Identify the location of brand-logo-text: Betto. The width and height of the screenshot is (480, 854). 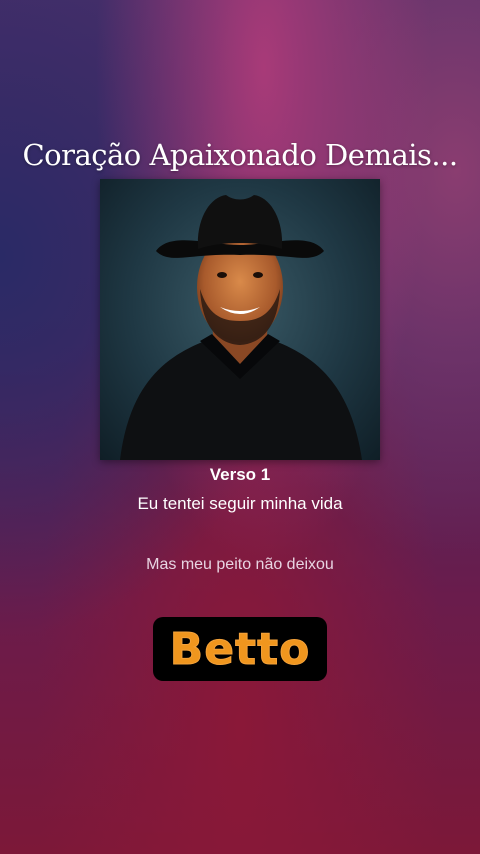
(240, 649).